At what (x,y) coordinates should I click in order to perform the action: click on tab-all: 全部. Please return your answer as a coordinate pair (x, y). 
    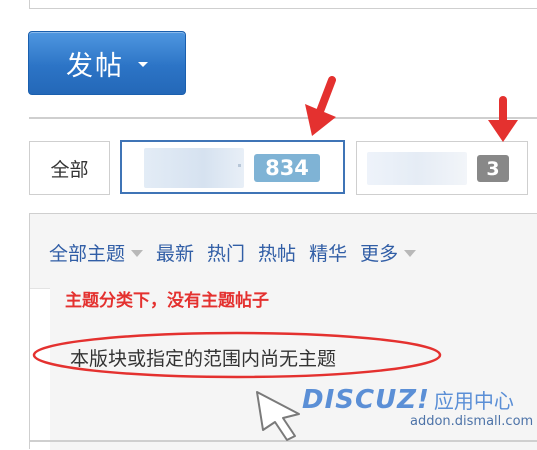
    Looking at the image, I should click on (69, 168).